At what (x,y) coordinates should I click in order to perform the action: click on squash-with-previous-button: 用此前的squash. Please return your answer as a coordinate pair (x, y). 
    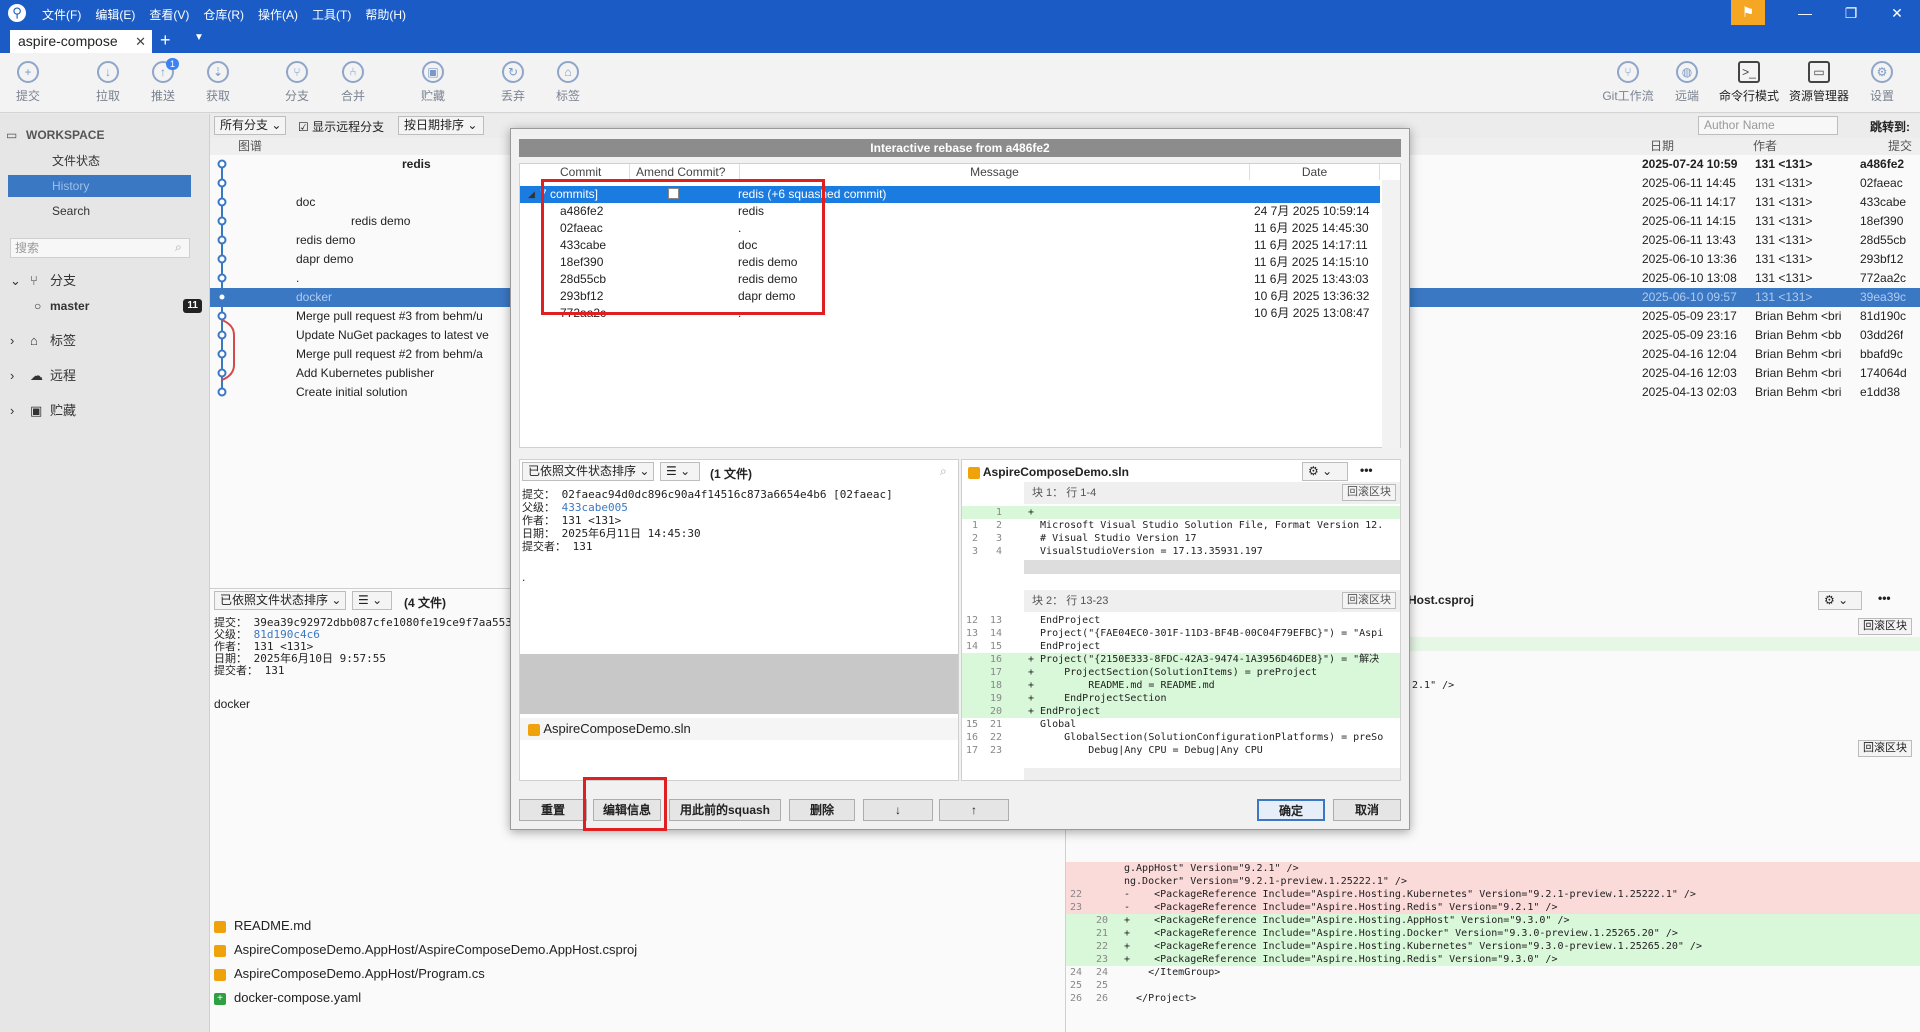
    Looking at the image, I should click on (725, 810).